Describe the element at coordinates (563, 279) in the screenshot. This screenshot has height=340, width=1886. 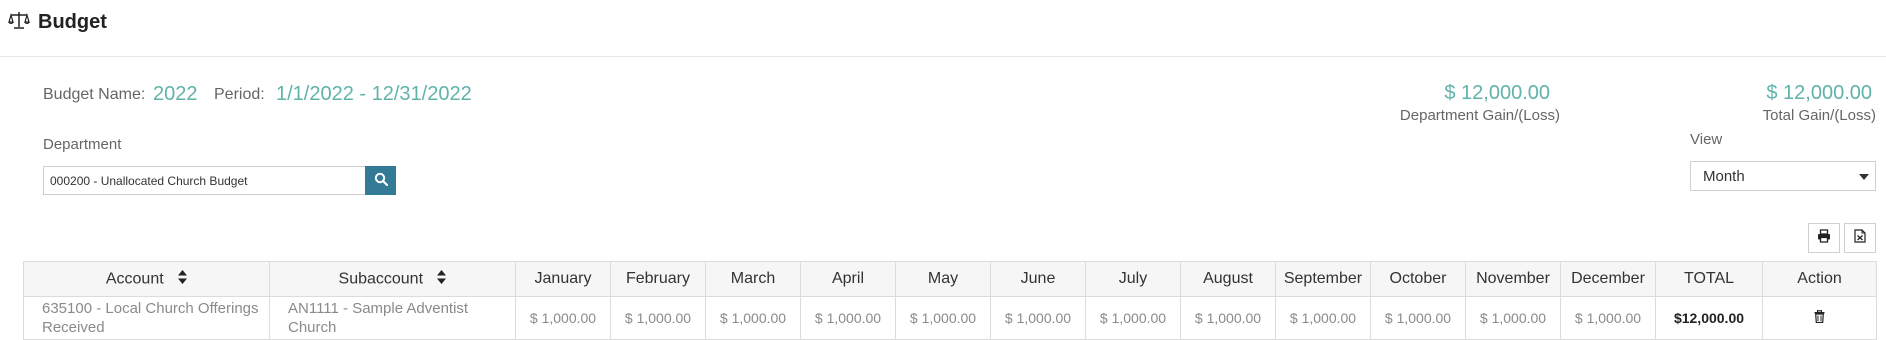
I see `column-header-january: January` at that location.